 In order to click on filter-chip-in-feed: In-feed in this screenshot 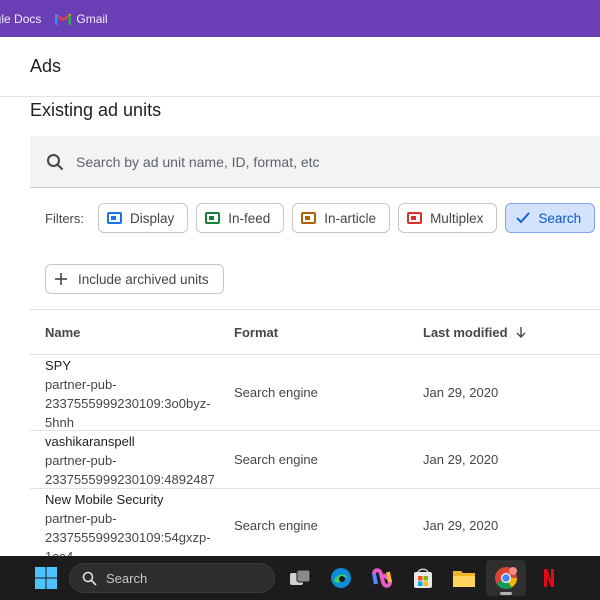, I will do `click(240, 218)`.